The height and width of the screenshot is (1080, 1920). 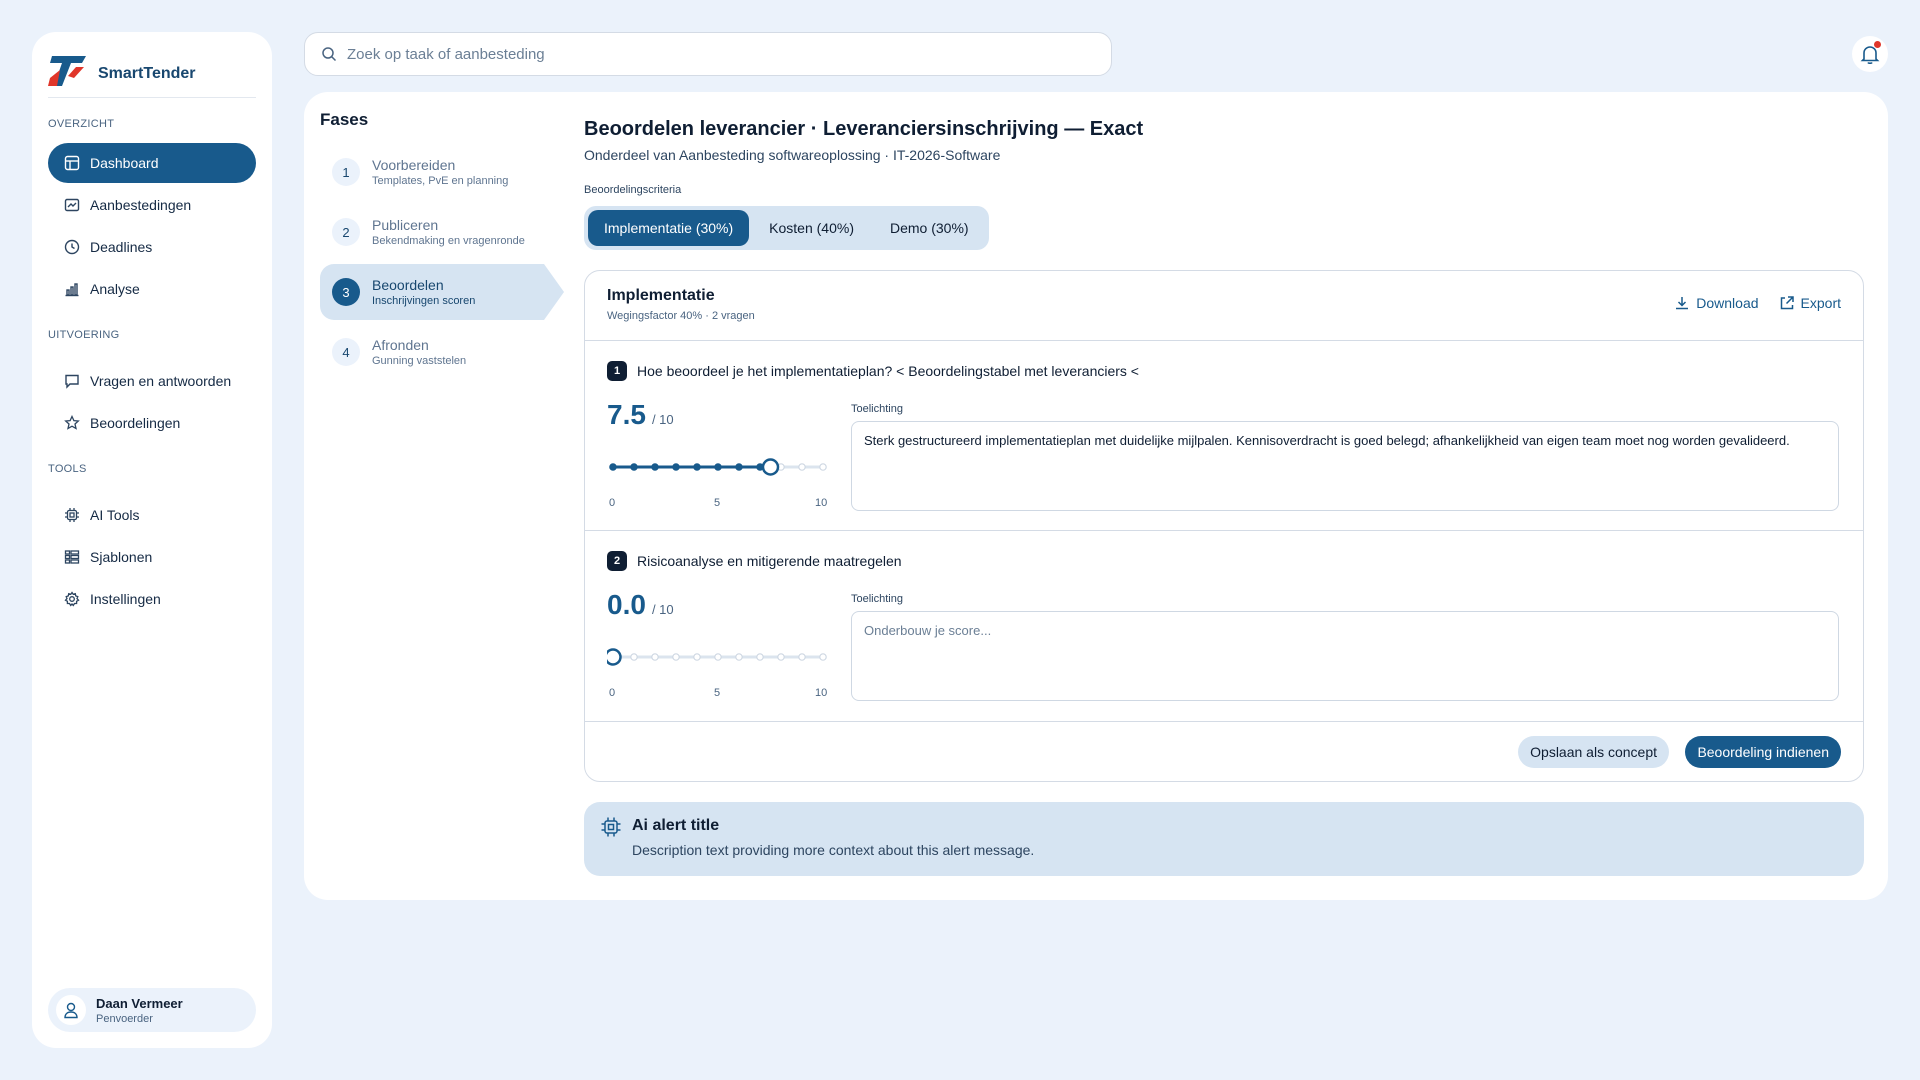 What do you see at coordinates (115, 289) in the screenshot?
I see `sidebar-item-label: Analyse` at bounding box center [115, 289].